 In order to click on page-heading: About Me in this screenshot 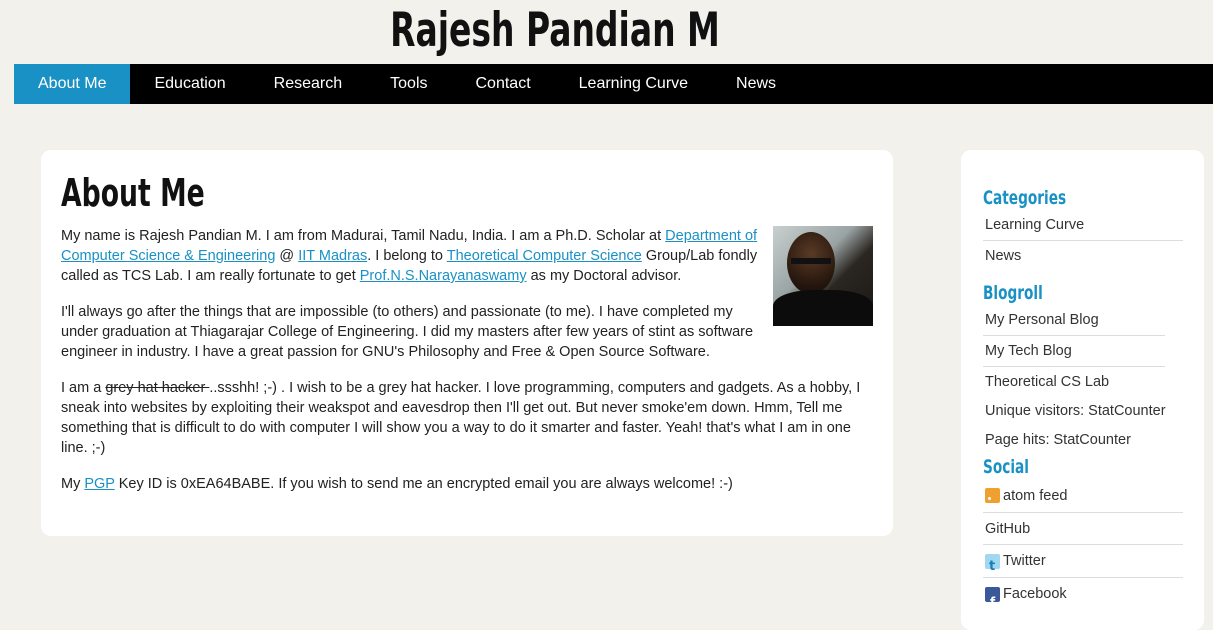, I will do `click(133, 193)`.